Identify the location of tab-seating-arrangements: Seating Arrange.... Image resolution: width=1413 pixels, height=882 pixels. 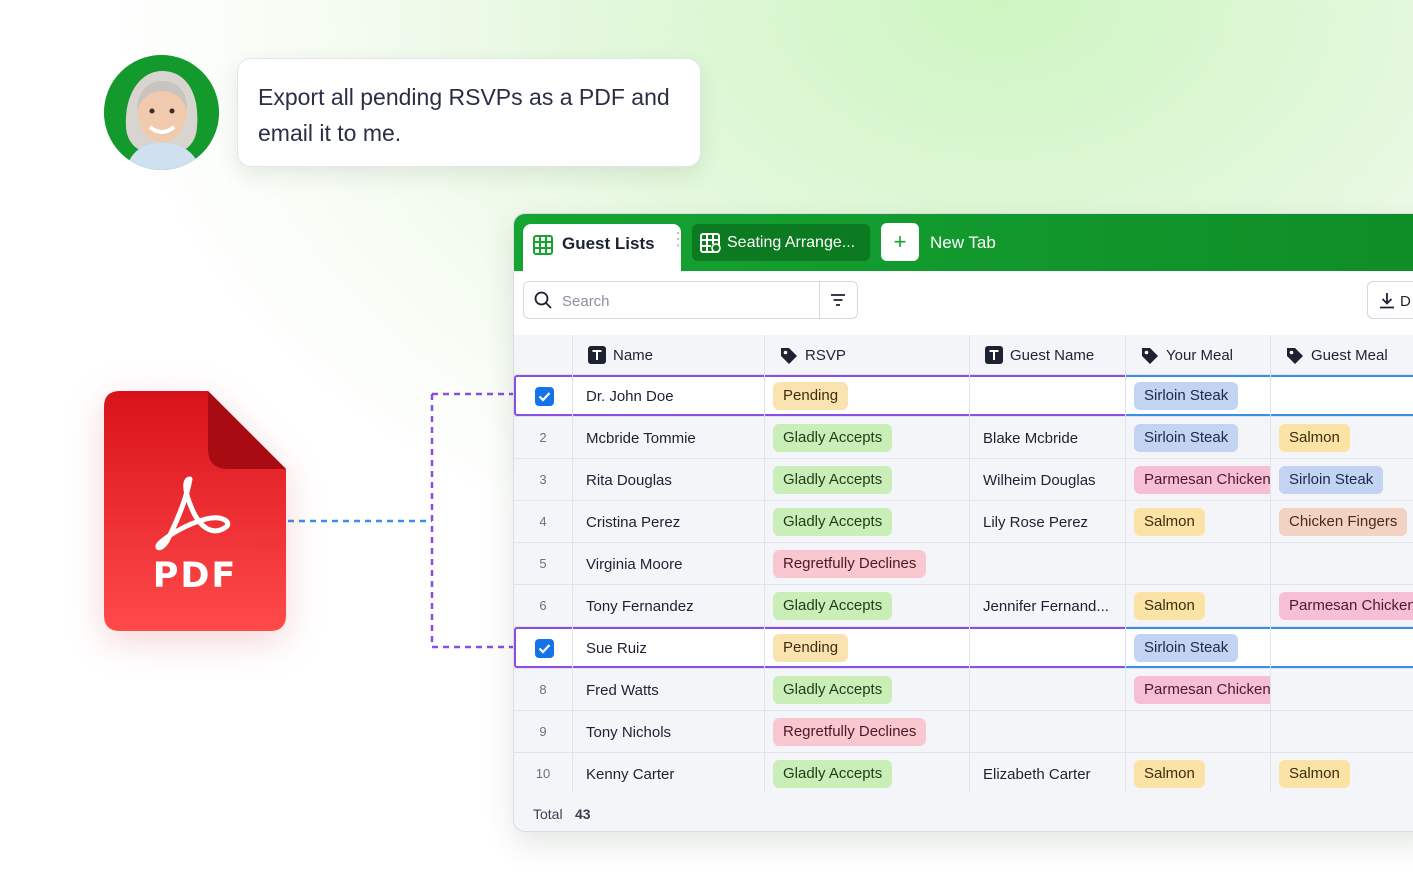
(781, 242).